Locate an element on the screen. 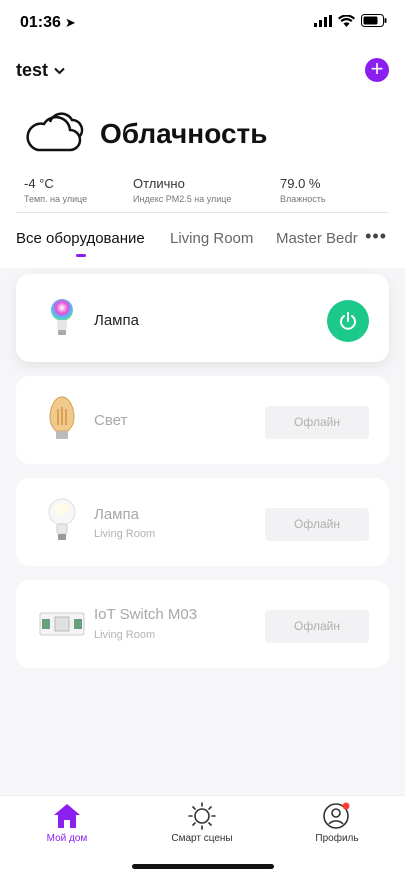 The image size is (405, 877). add-button: + is located at coordinates (377, 70).